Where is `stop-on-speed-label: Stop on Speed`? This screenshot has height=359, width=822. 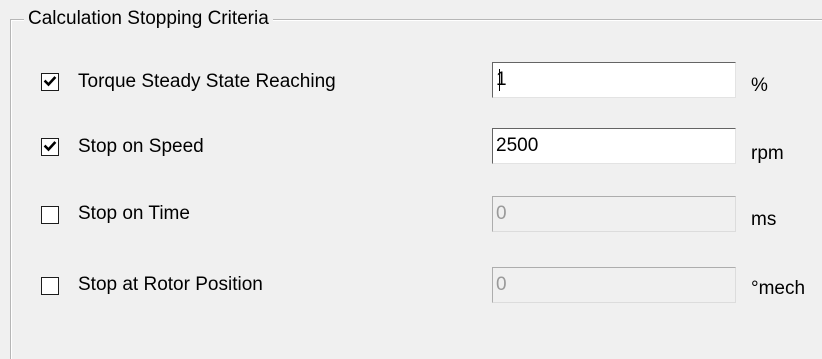 stop-on-speed-label: Stop on Speed is located at coordinates (141, 147).